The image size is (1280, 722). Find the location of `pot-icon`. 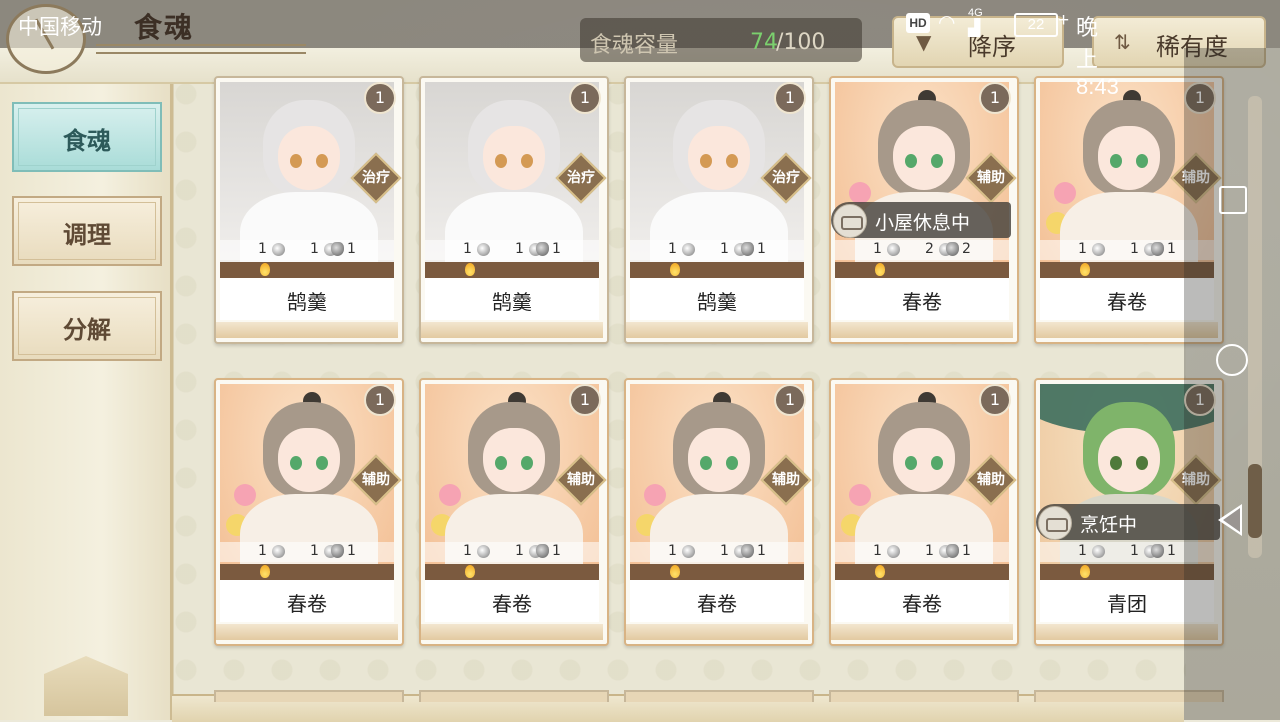

pot-icon is located at coordinates (542, 249).